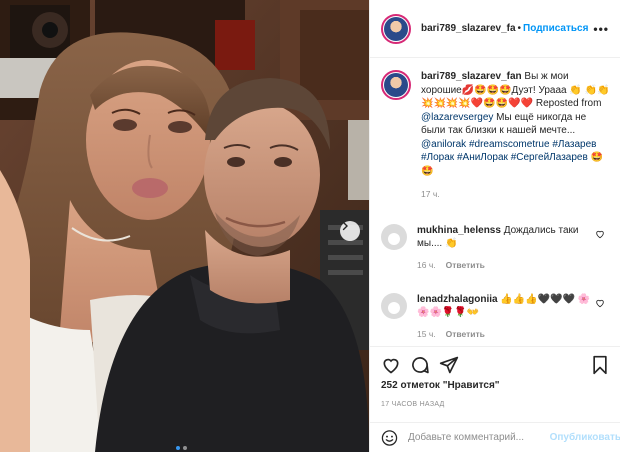  What do you see at coordinates (505, 334) in the screenshot?
I see `comment-meta: 15 ч. Ответить` at bounding box center [505, 334].